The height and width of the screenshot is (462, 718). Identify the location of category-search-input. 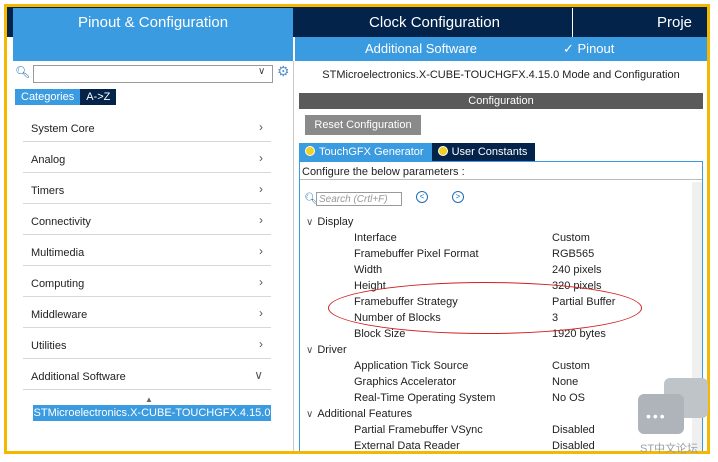
(153, 74).